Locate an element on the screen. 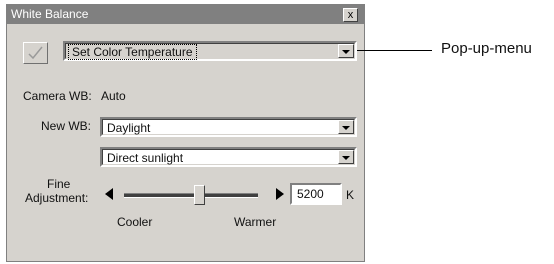  cooler-label: Cooler is located at coordinates (135, 222).